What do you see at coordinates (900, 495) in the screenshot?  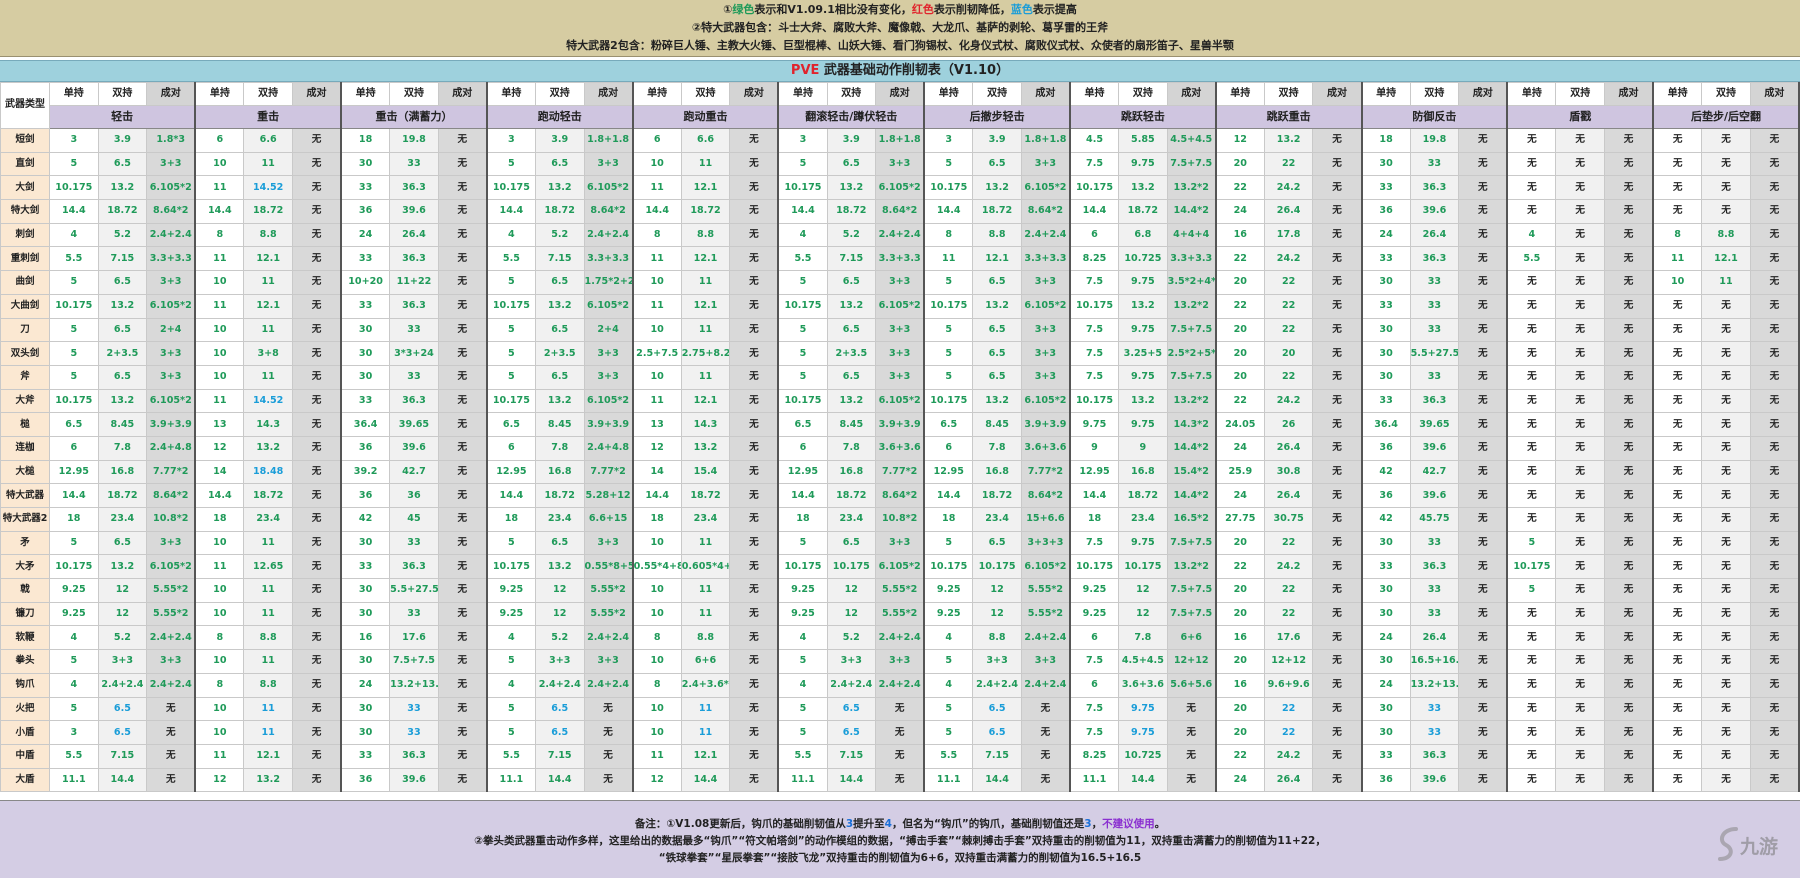 I see `poise-value-cell: 8.64*2` at bounding box center [900, 495].